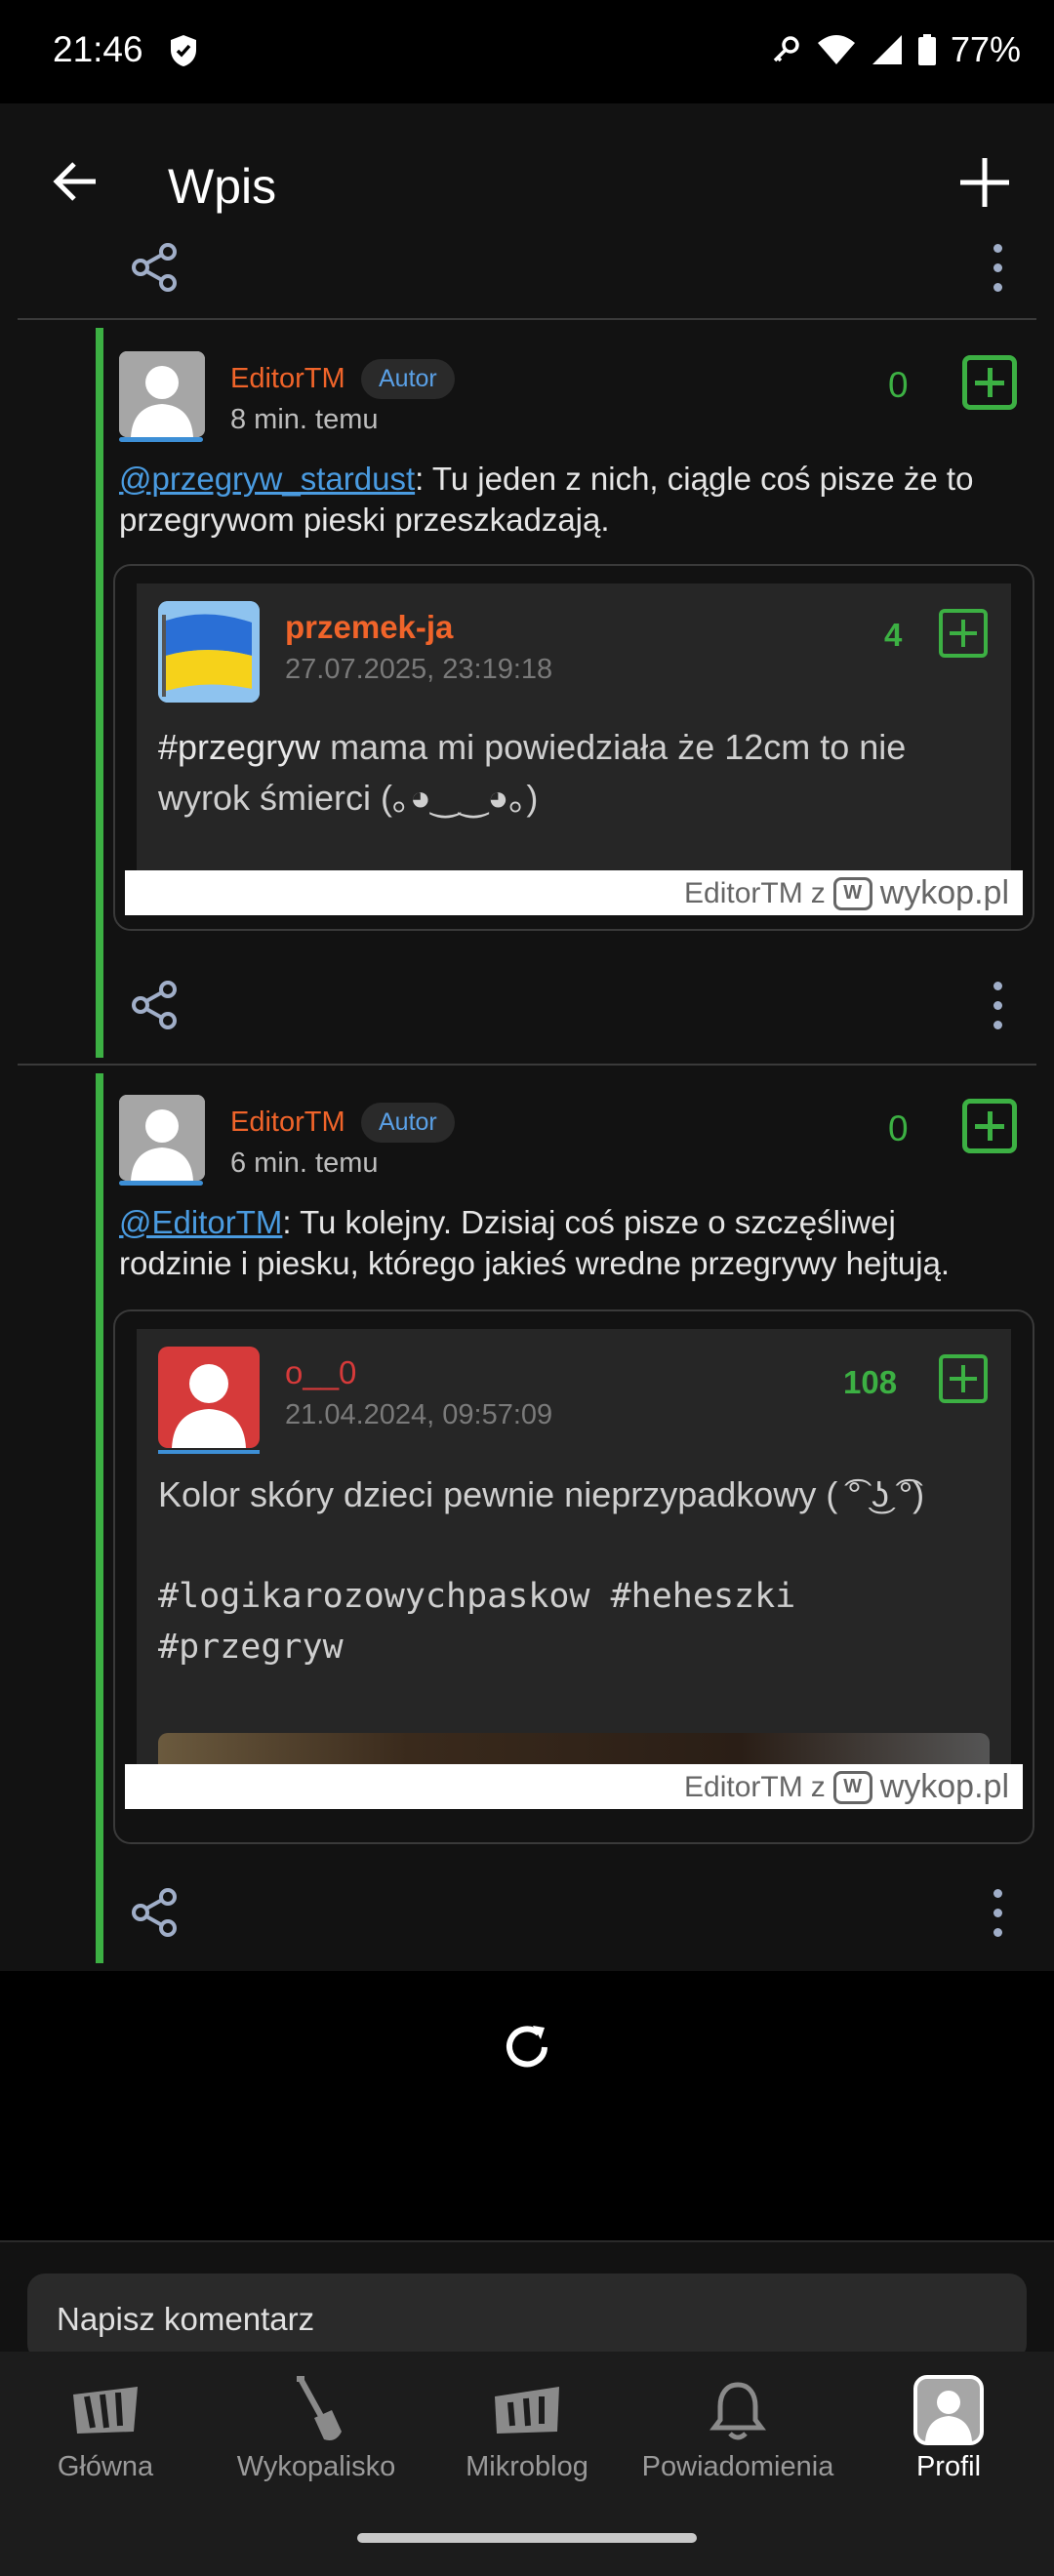 The image size is (1054, 2576). I want to click on home-indicator, so click(527, 2538).